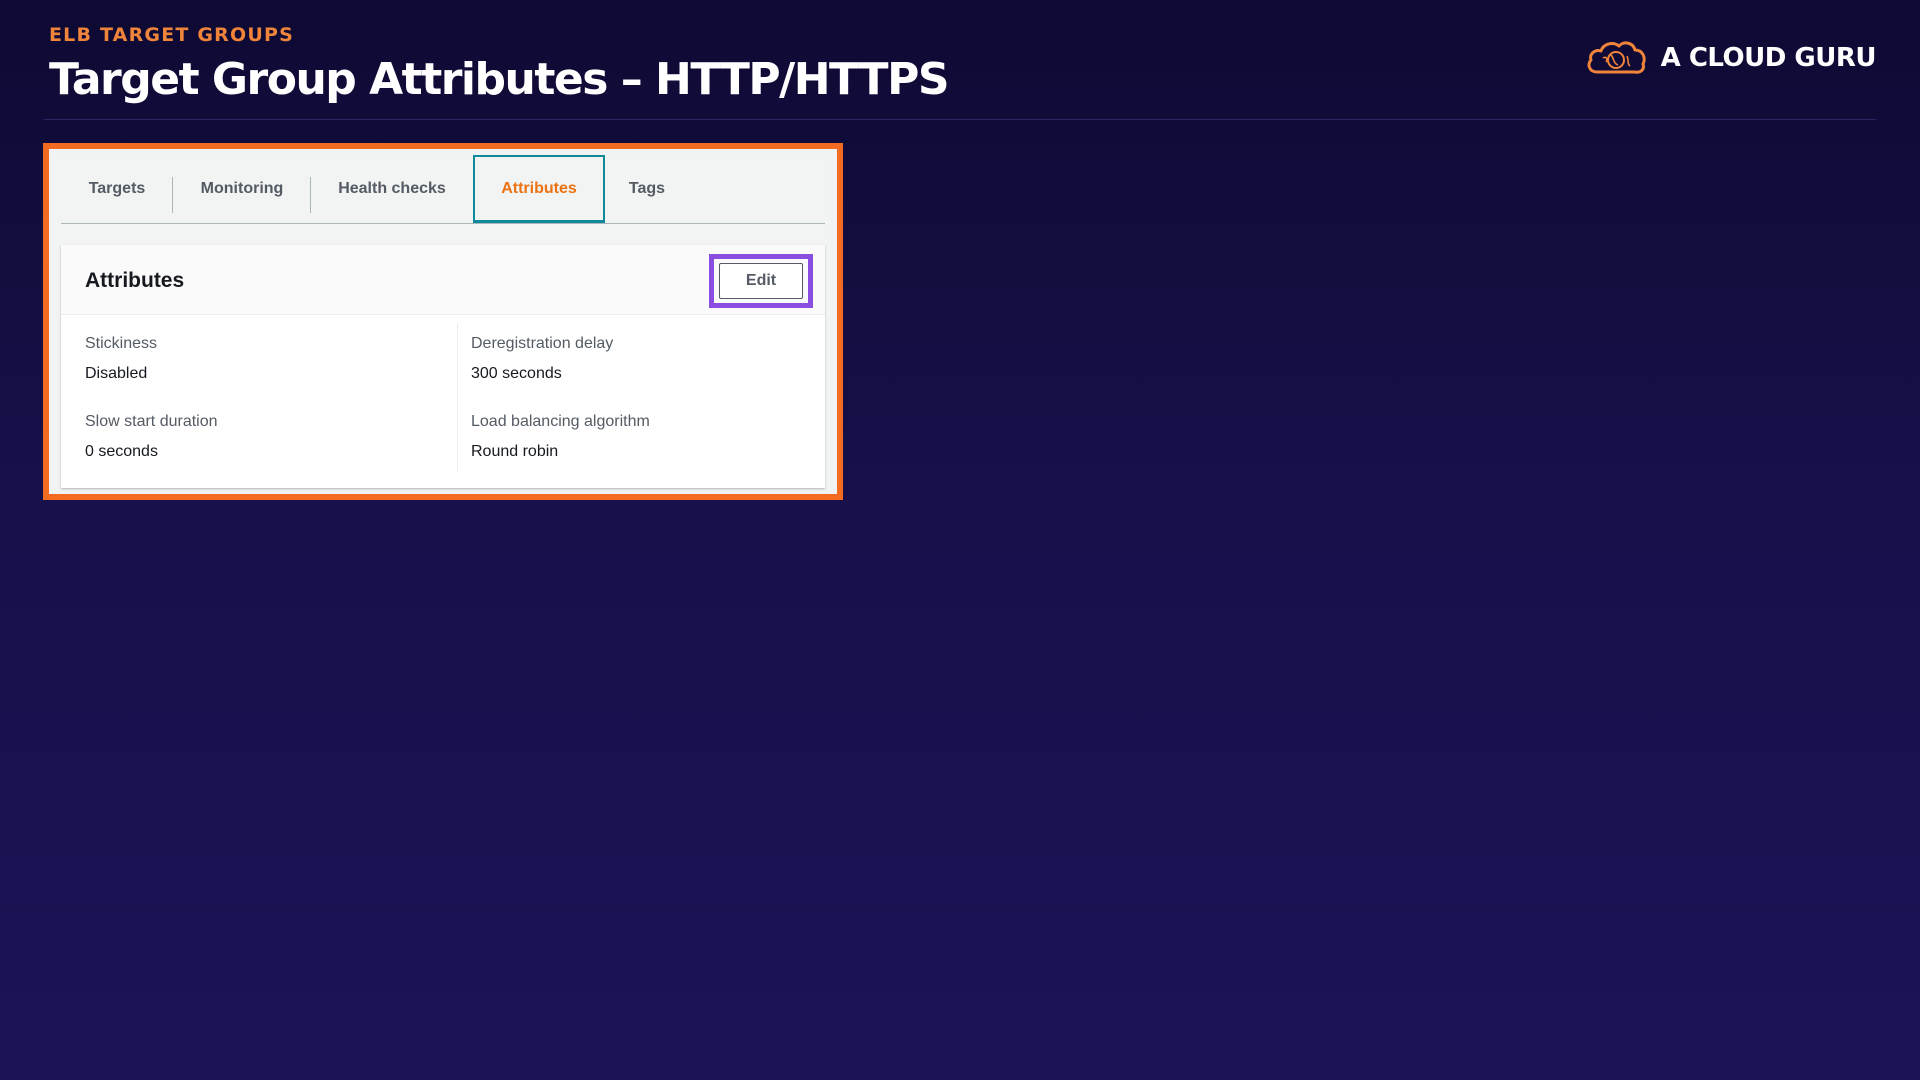 The height and width of the screenshot is (1080, 1920). Describe the element at coordinates (457, 398) in the screenshot. I see `column-divider` at that location.